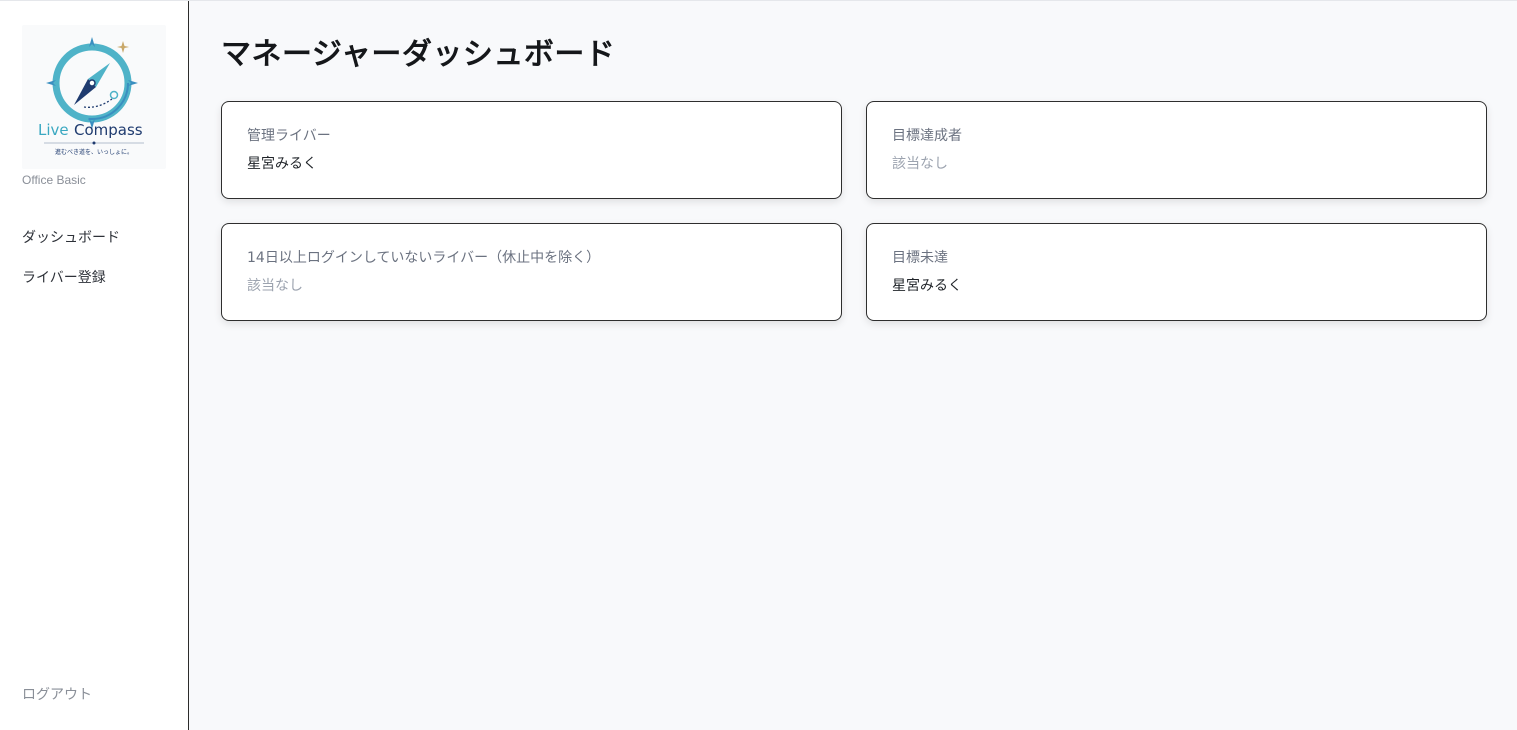 The height and width of the screenshot is (730, 1517). Describe the element at coordinates (531, 272) in the screenshot. I see `card-inactive-livers: 14日以上ログインしていないライバー（休止中を除く） 該当なし` at that location.